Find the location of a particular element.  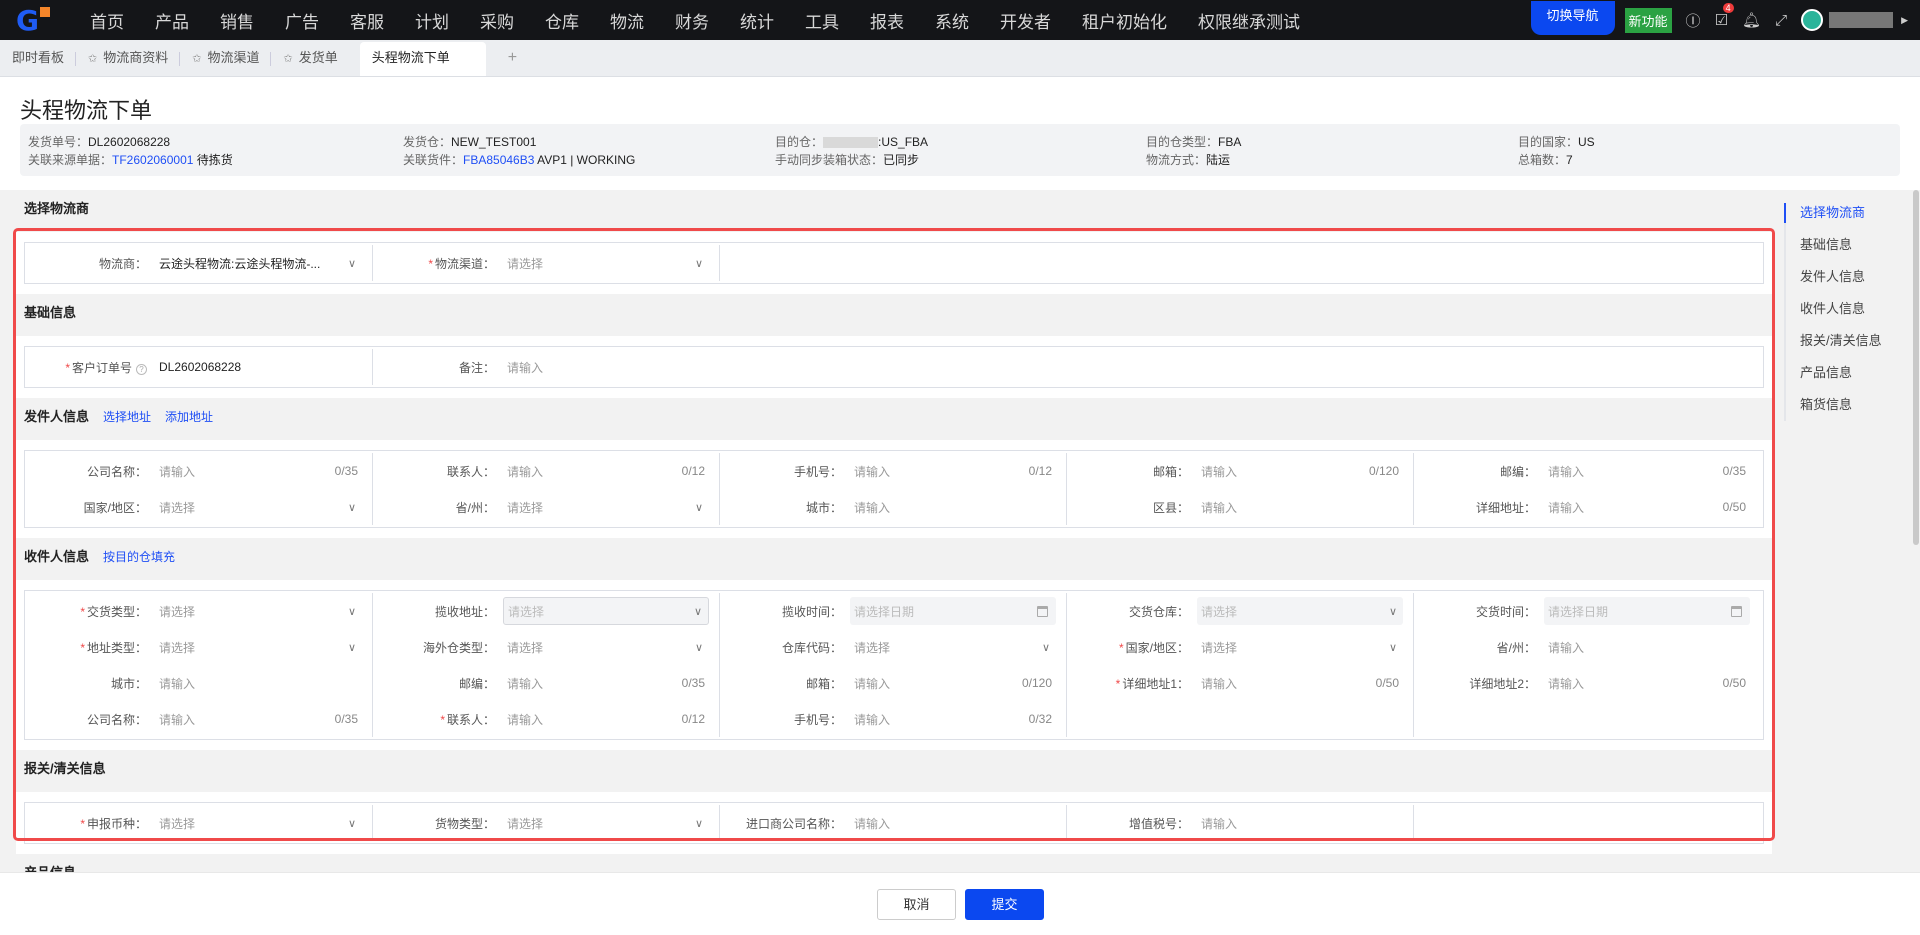

section-link: 选择地址 is located at coordinates (127, 417).